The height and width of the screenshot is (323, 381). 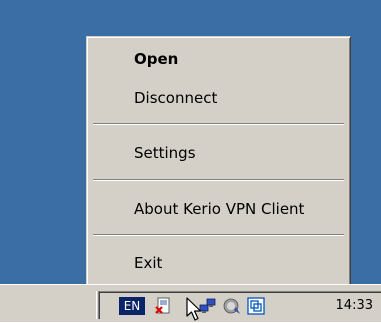 What do you see at coordinates (132, 306) in the screenshot?
I see `language-indicator: EN` at bounding box center [132, 306].